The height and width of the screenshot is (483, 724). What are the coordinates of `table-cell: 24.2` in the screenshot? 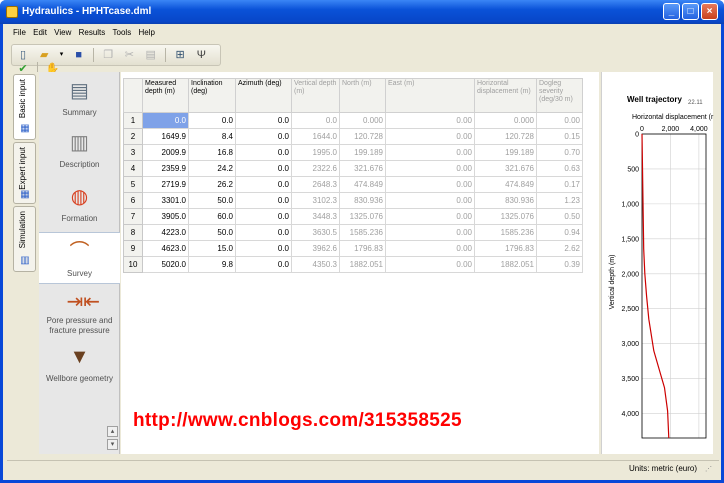 It's located at (212, 168).